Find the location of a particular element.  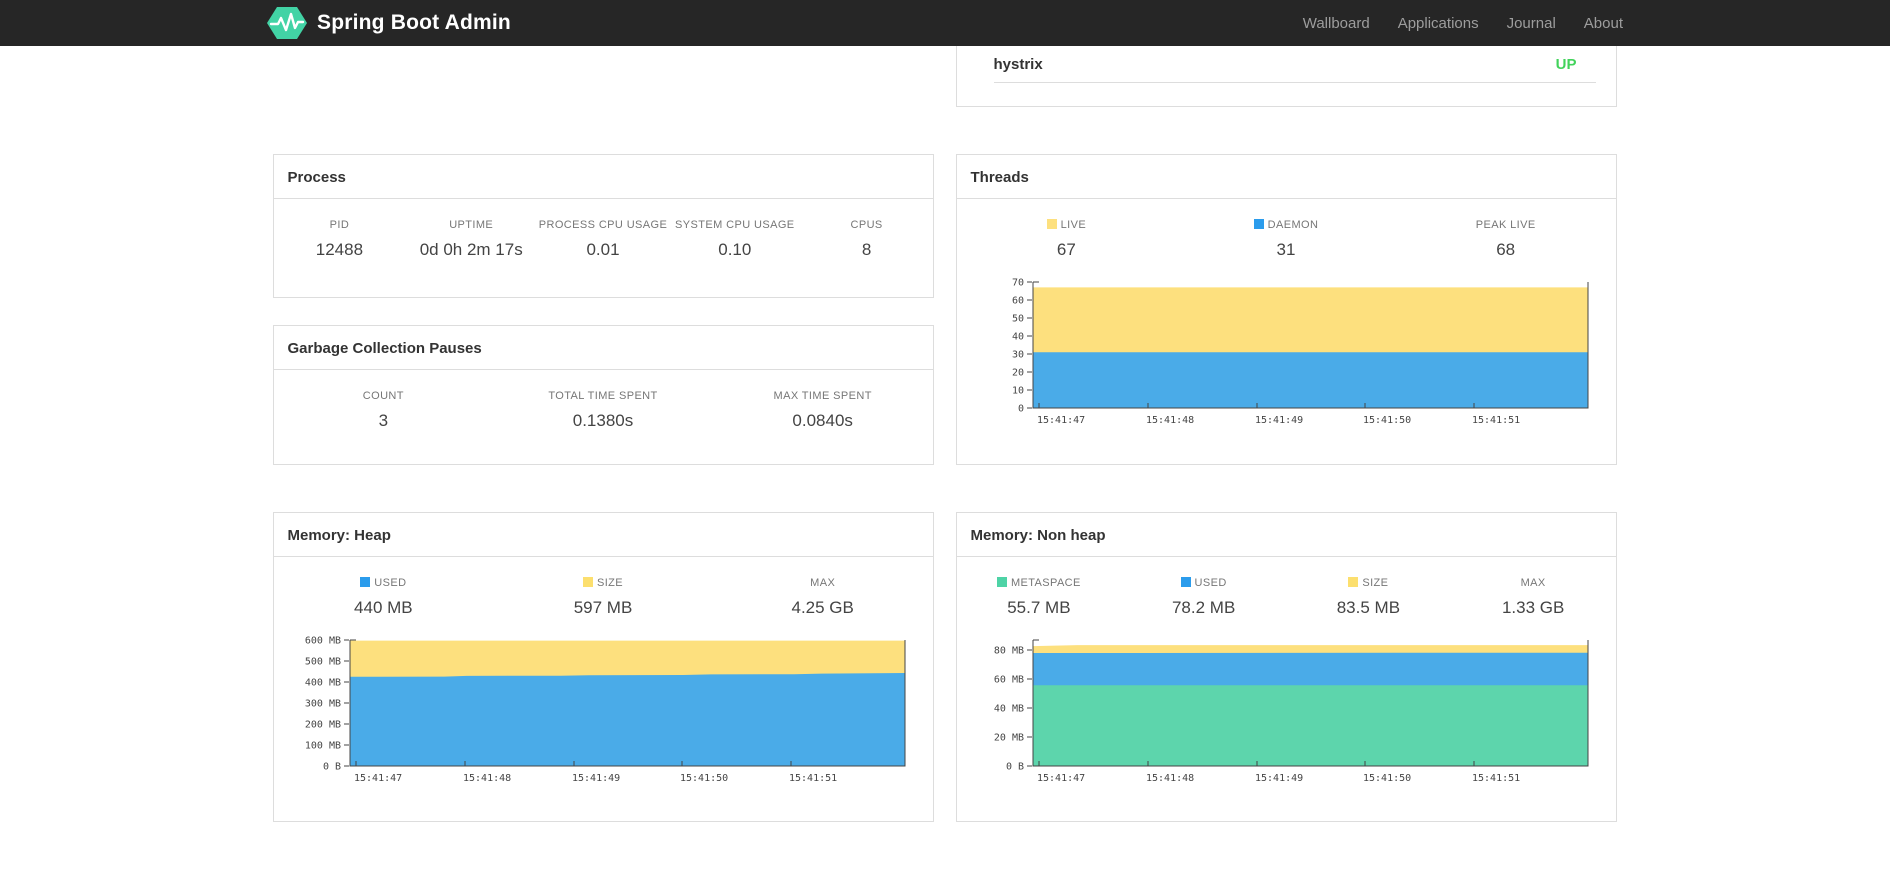

heap-size-legend-swatch is located at coordinates (587, 582).